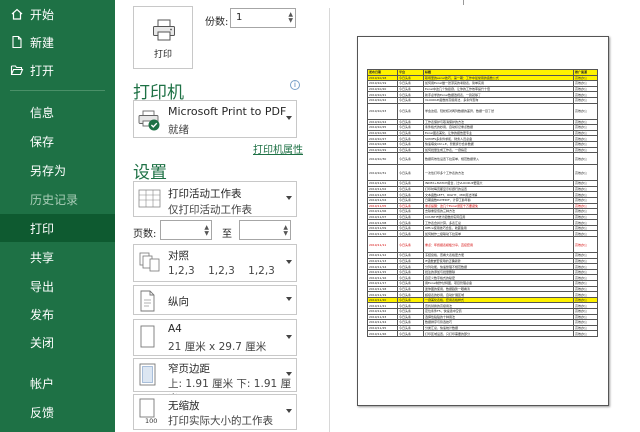 The image size is (640, 432). Describe the element at coordinates (17, 14) in the screenshot. I see `home-icon` at that location.